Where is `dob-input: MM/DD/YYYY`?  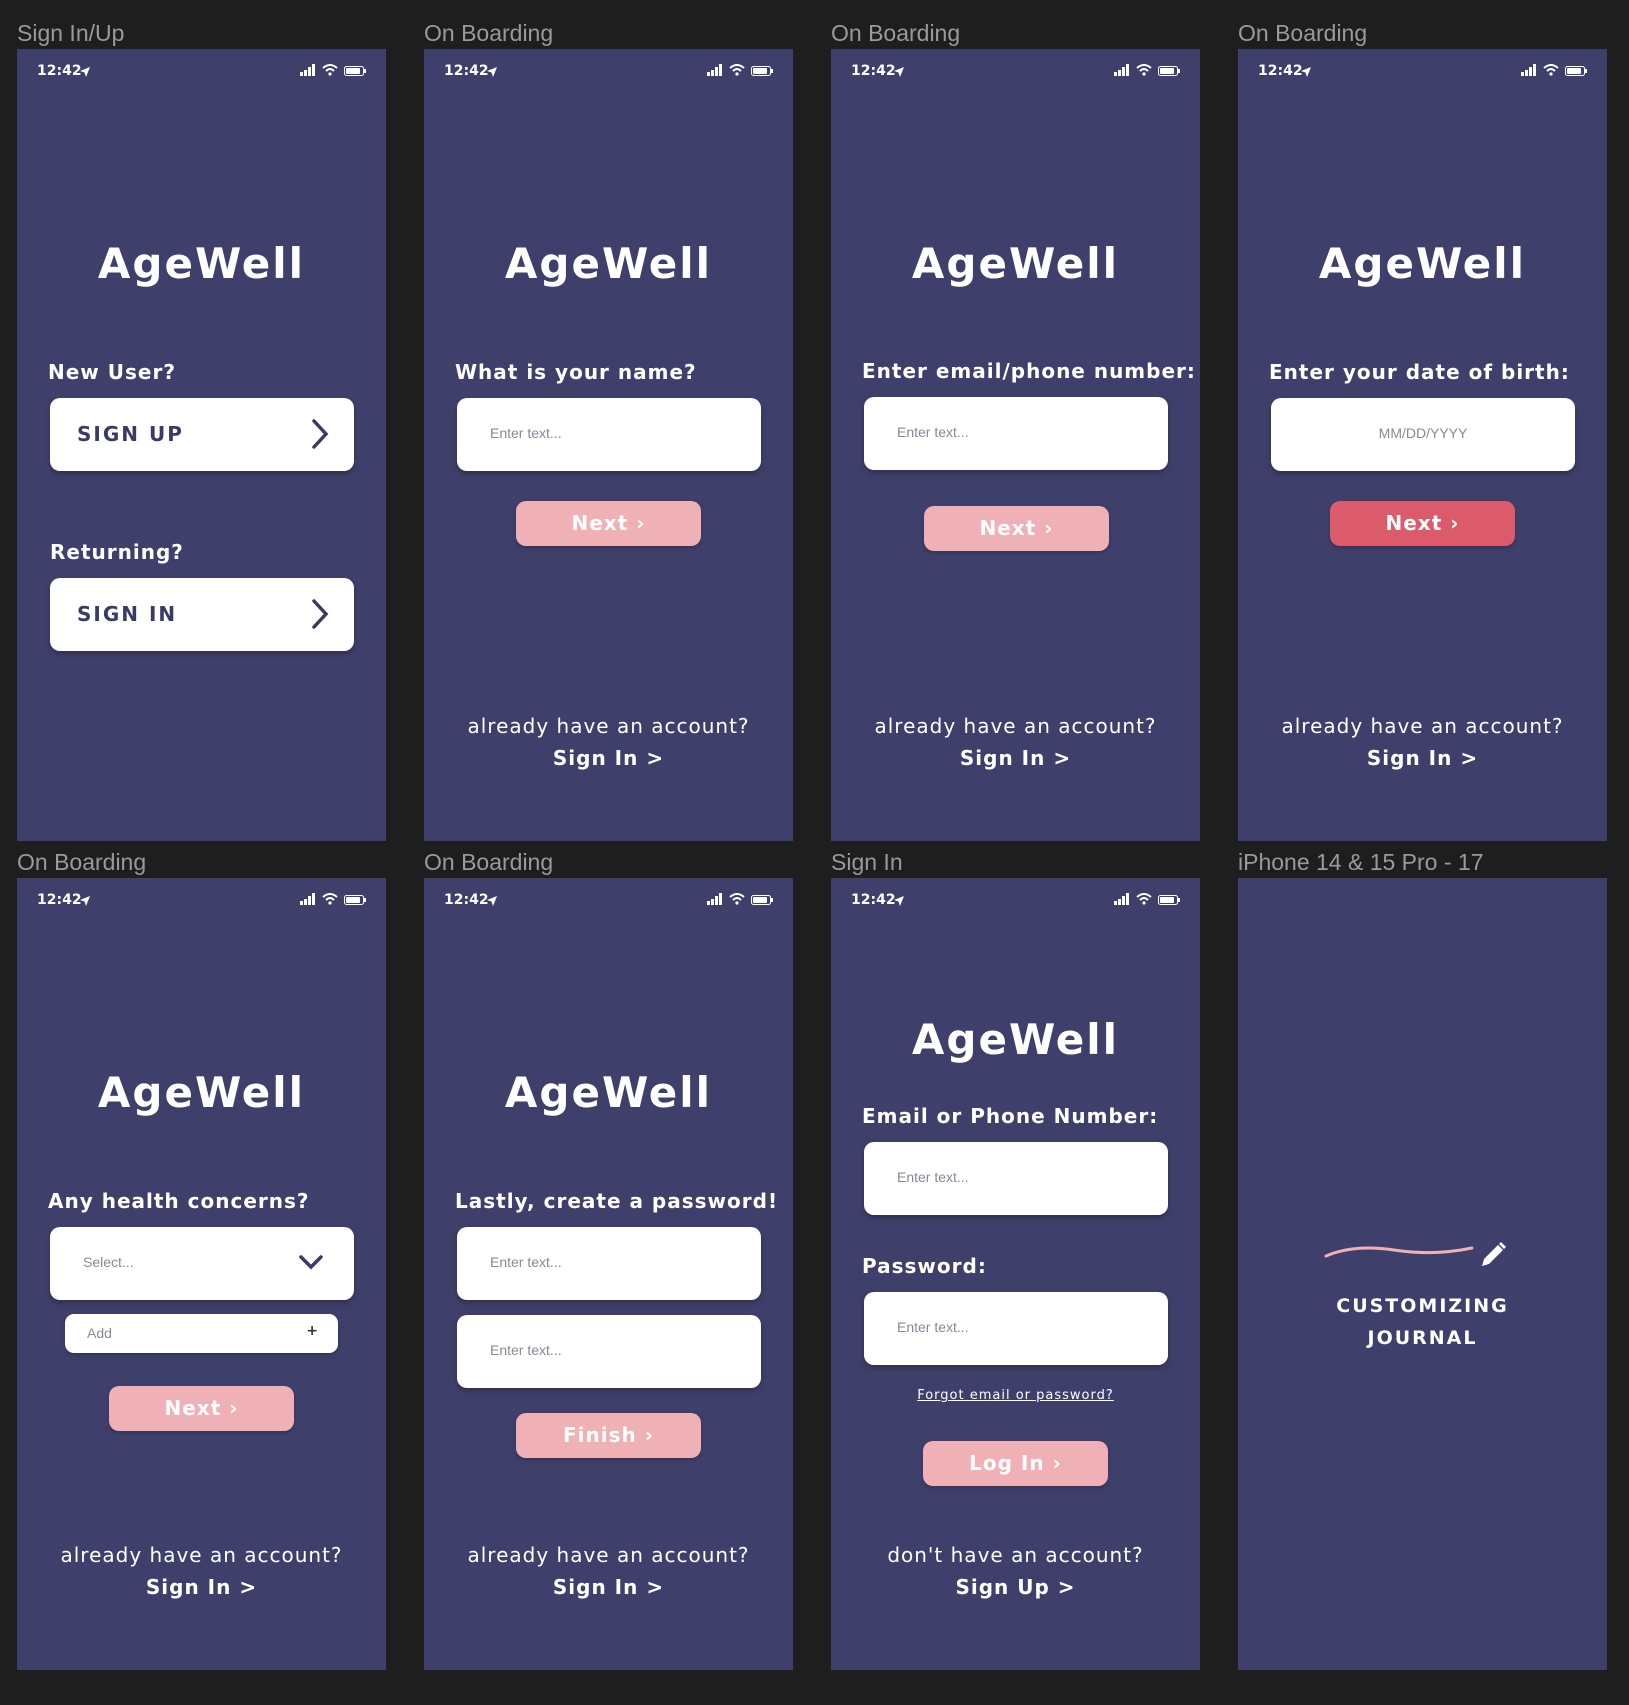 dob-input: MM/DD/YYYY is located at coordinates (1423, 434).